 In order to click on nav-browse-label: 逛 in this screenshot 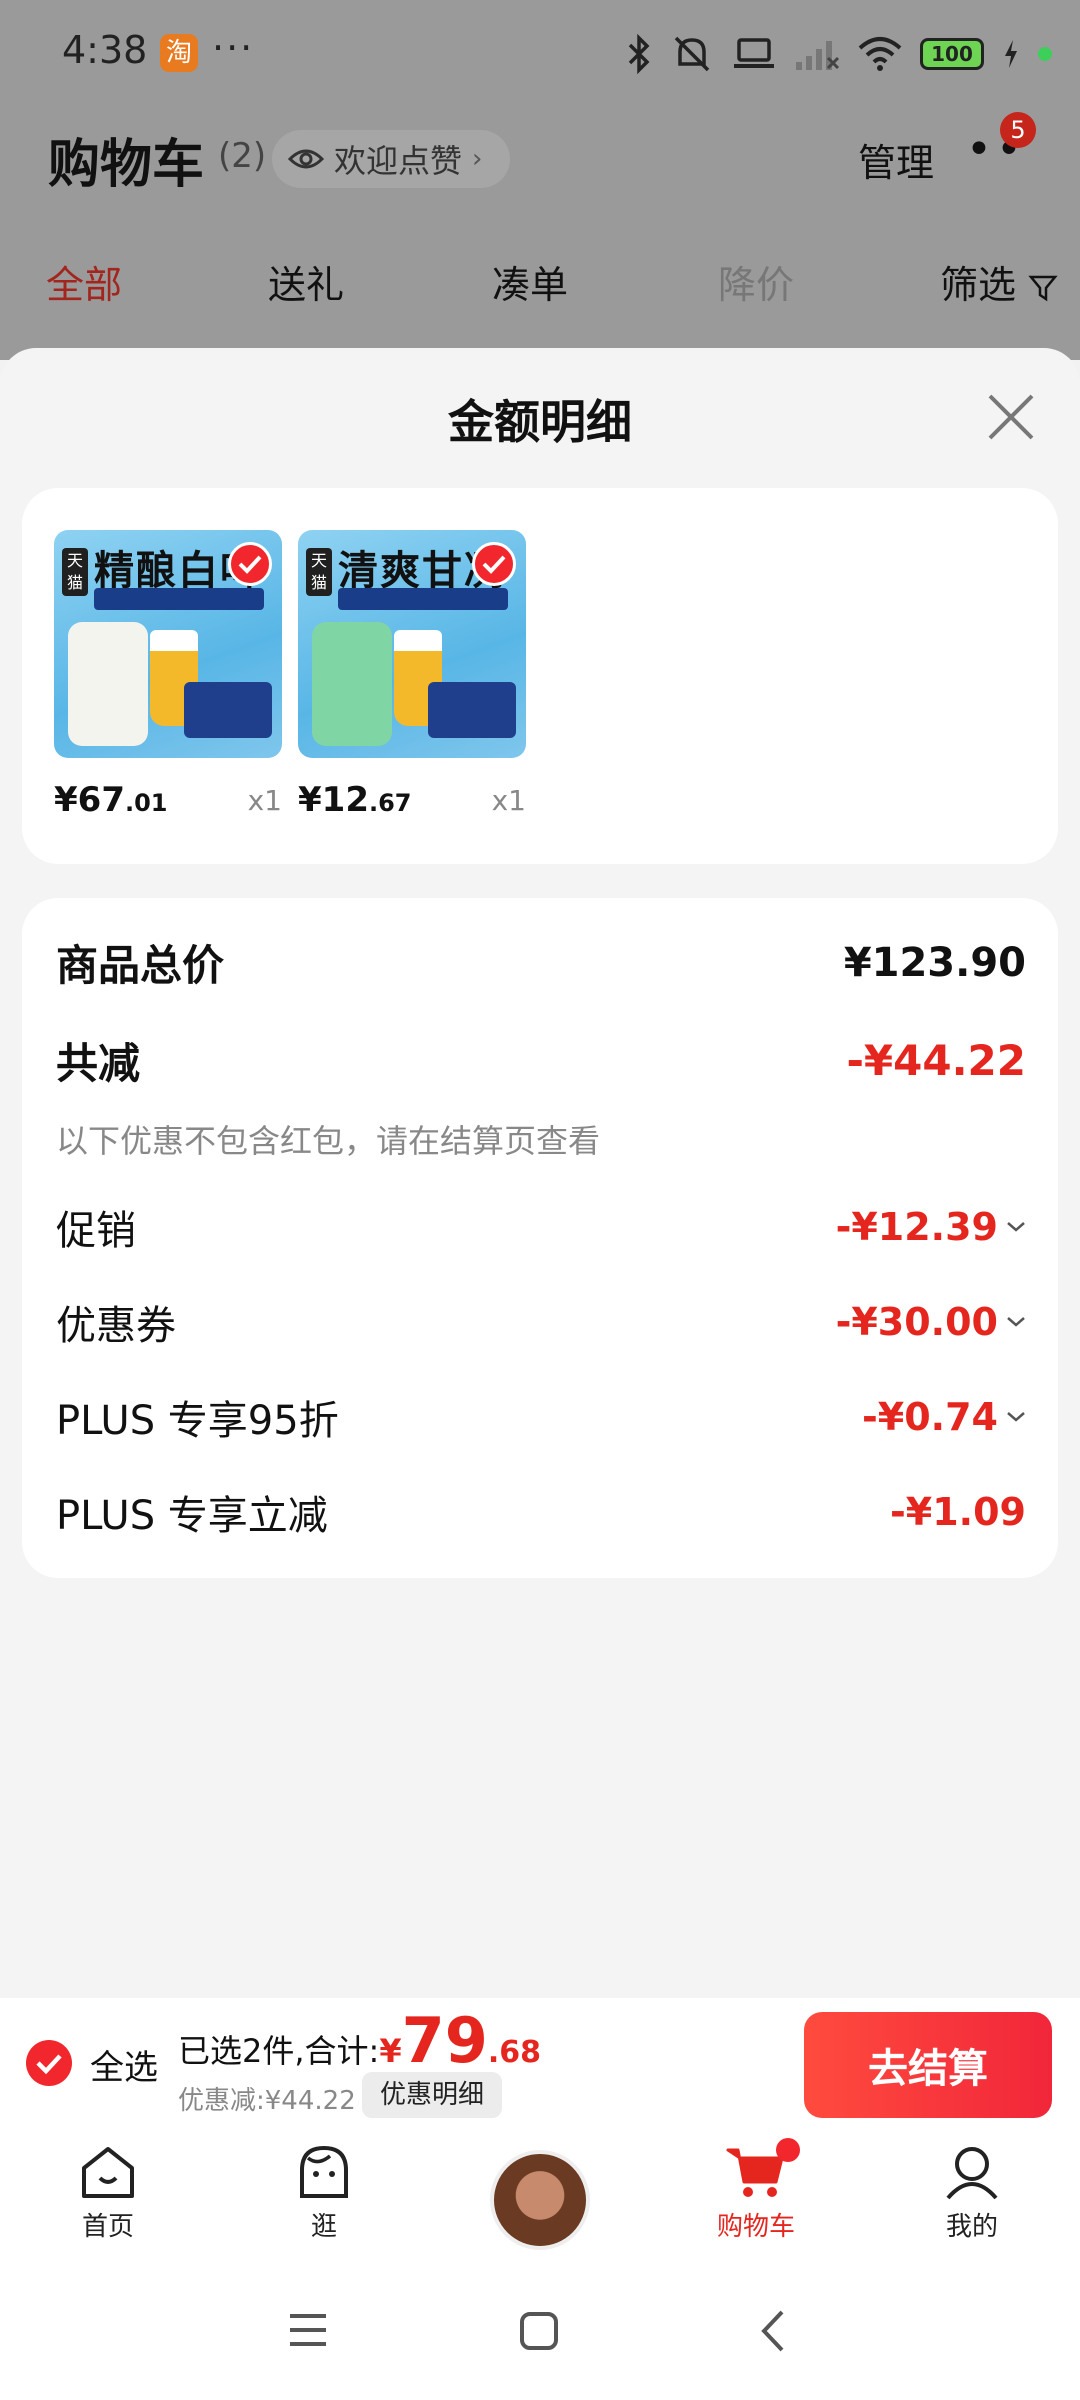, I will do `click(323, 2227)`.